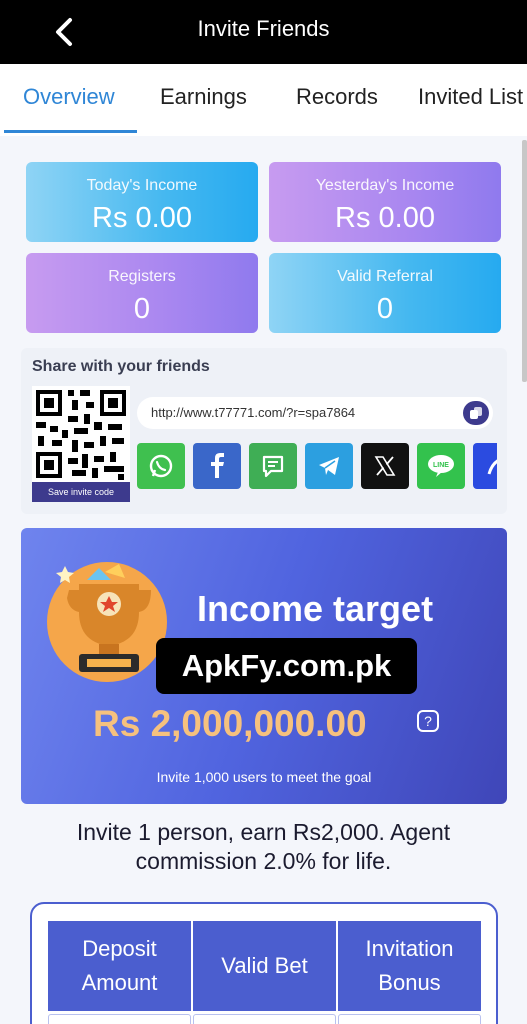  Describe the element at coordinates (230, 723) in the screenshot. I see `income-target-amount: Rs 2,000,000.00` at that location.